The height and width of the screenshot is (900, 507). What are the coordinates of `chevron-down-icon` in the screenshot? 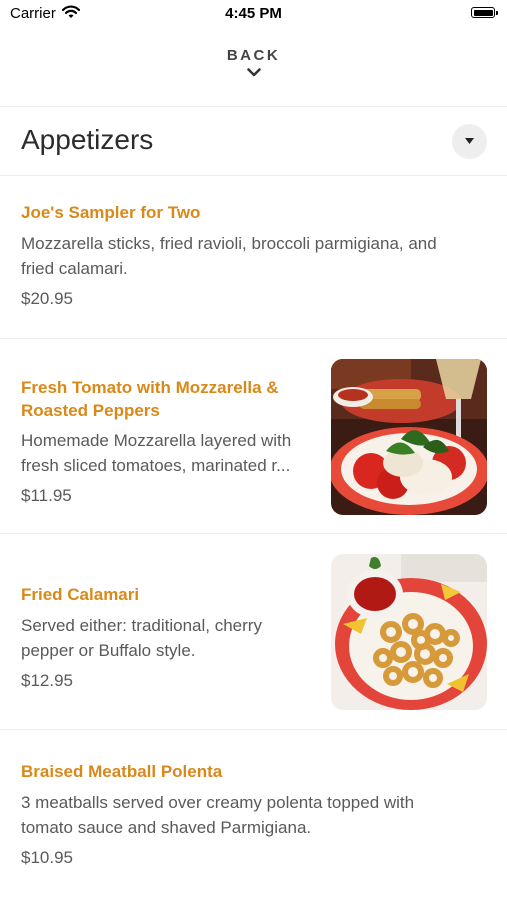 It's located at (253, 72).